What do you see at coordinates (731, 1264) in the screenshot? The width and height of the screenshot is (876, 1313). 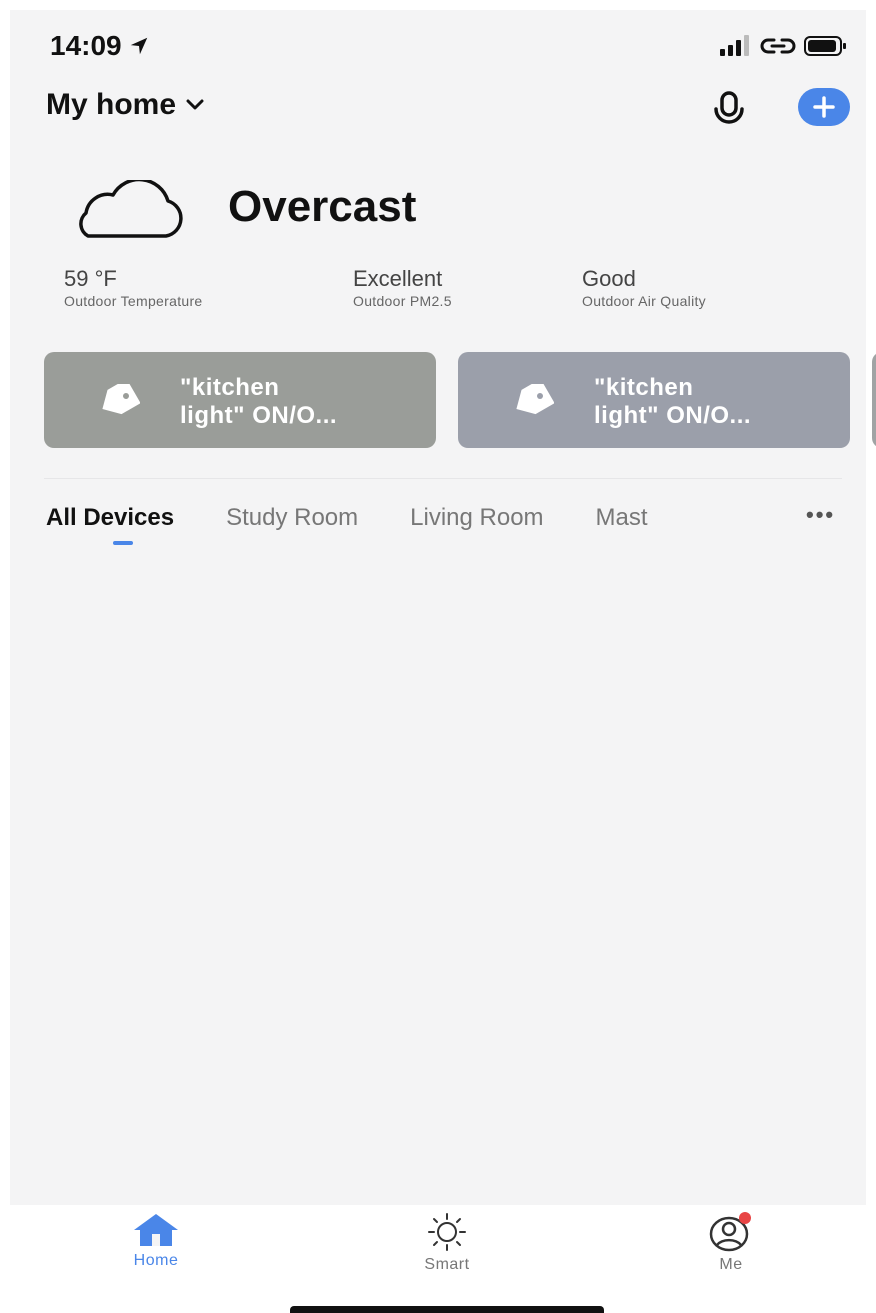 I see `tabbar-label: Me` at bounding box center [731, 1264].